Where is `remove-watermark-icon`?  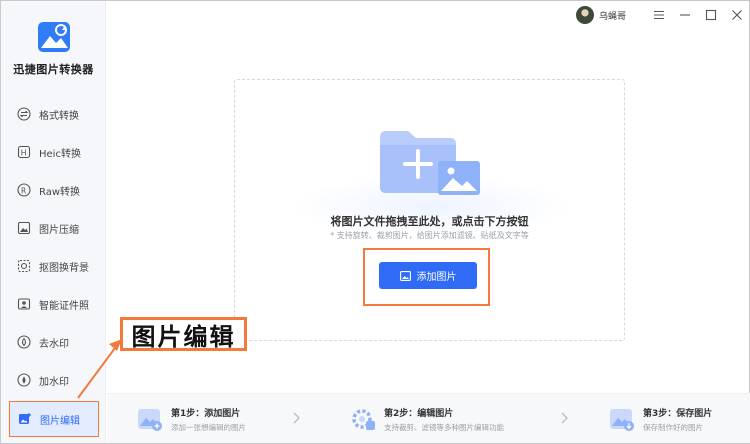 remove-watermark-icon is located at coordinates (24, 342).